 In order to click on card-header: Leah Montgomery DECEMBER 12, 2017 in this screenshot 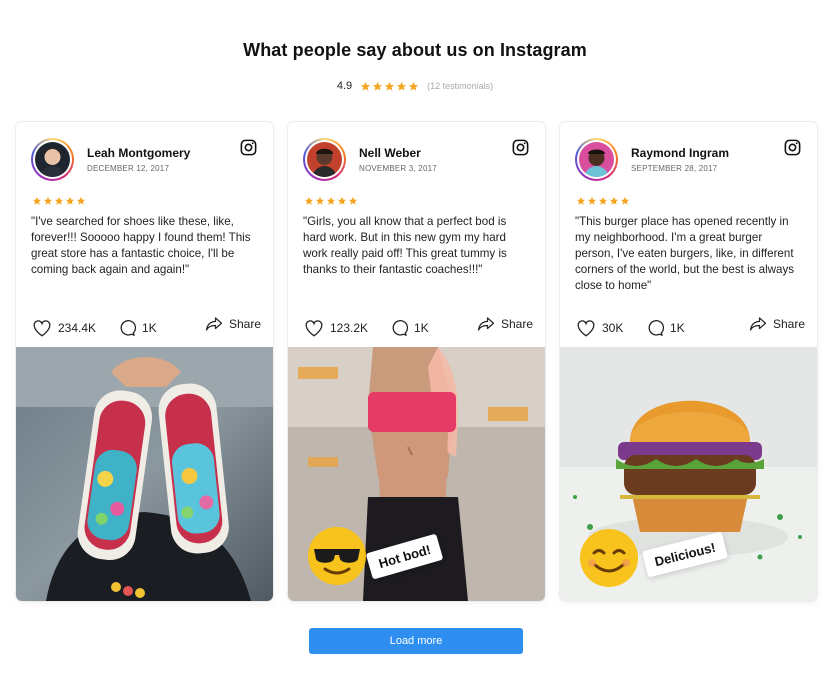, I will do `click(144, 160)`.